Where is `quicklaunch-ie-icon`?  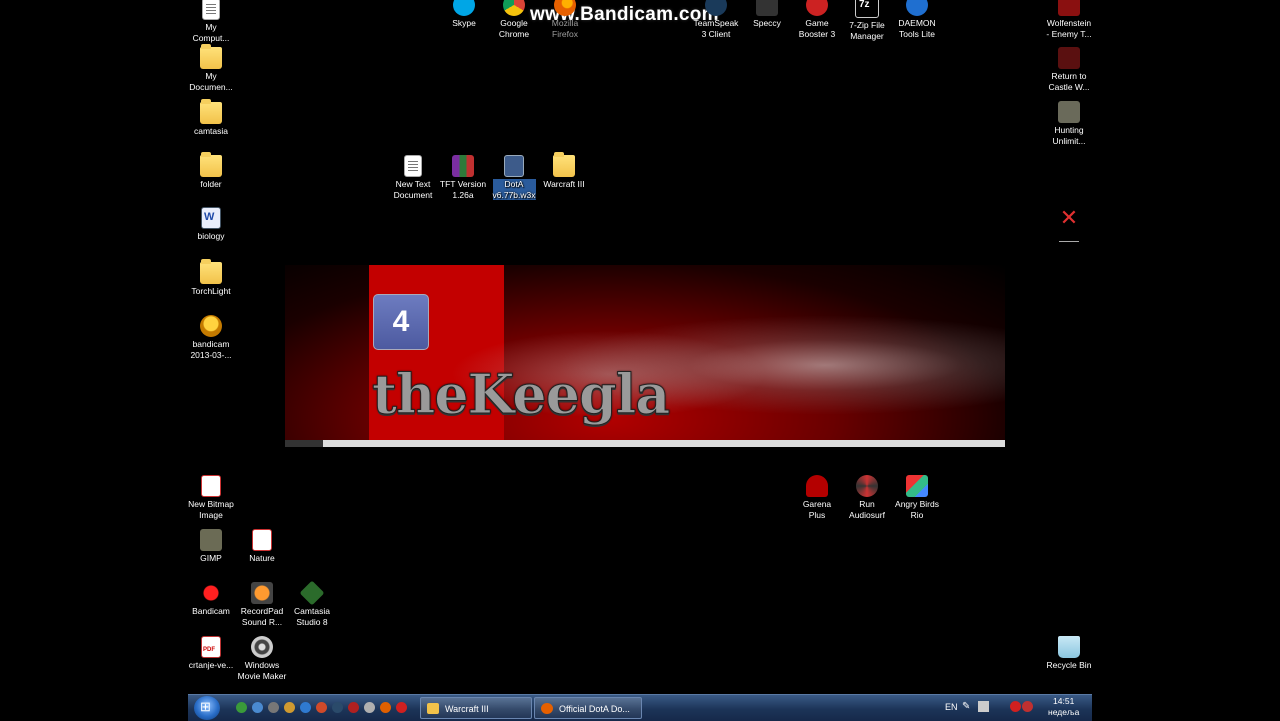 quicklaunch-ie-icon is located at coordinates (257, 707).